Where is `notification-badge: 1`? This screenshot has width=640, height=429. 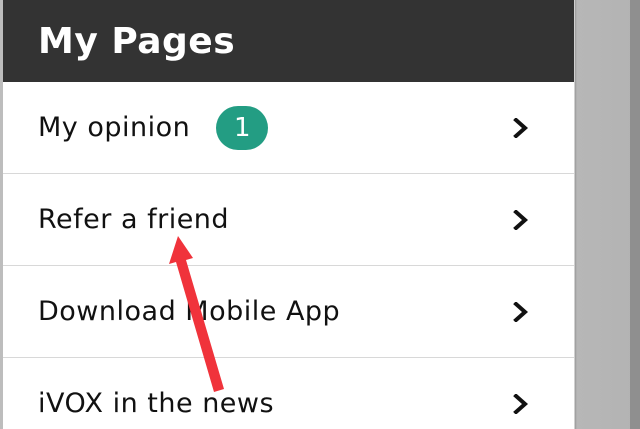
notification-badge: 1 is located at coordinates (242, 127).